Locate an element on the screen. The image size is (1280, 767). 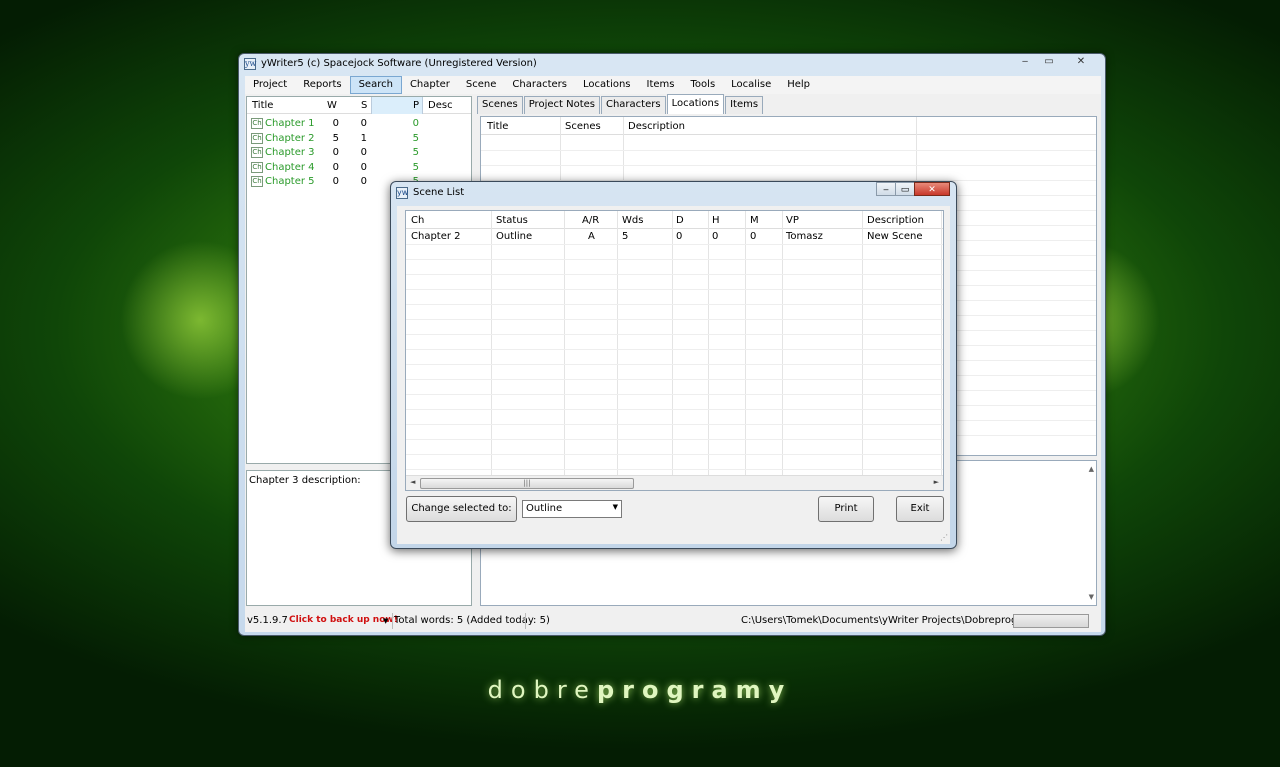
chapter-row: Ch Chapter 1 0 0 0 is located at coordinates (359, 124).